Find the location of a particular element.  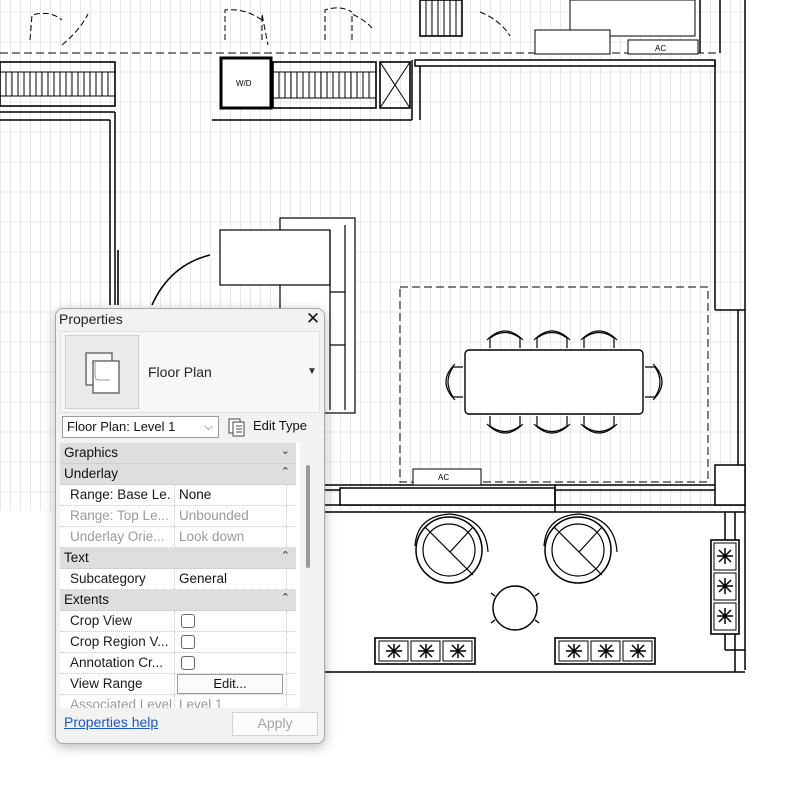

type-name: Floor Plan is located at coordinates (180, 372).